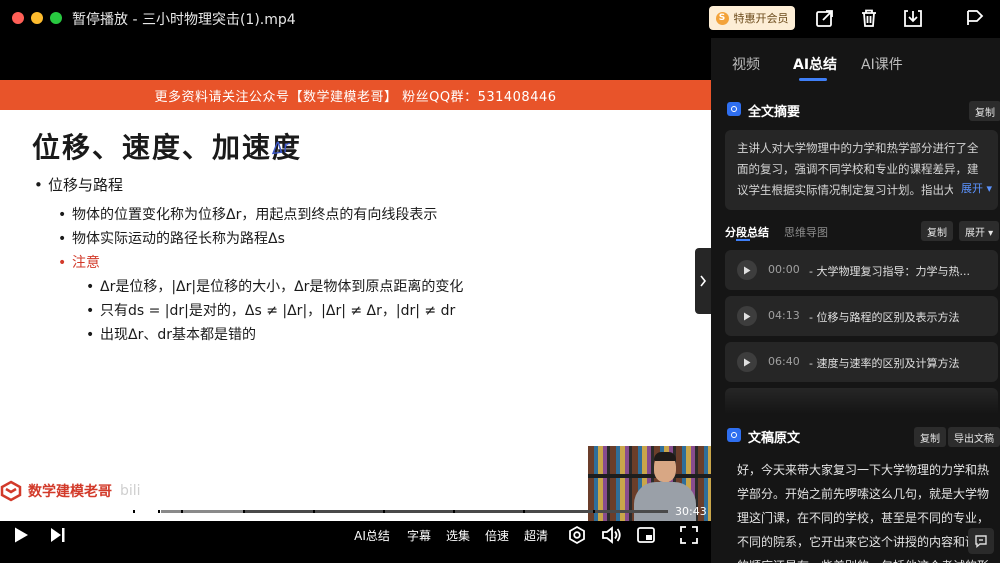  I want to click on title-bar: 暂停播放 - 三小时物理突击(1).mp4 S 特惠开会员, so click(500, 19).